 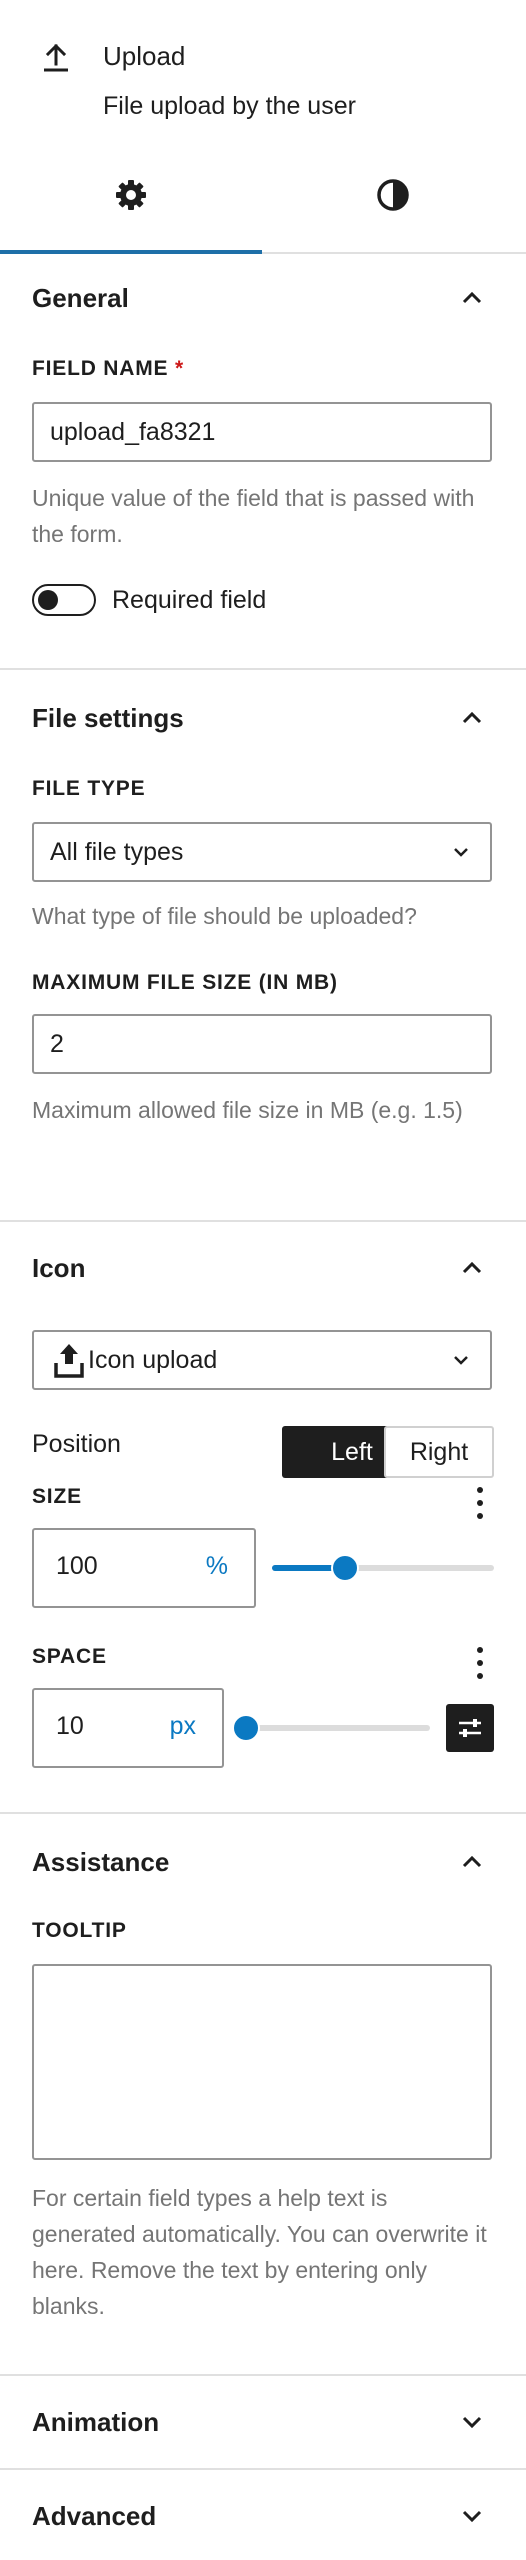 I want to click on panel-file-settings-title: File settings, so click(x=108, y=718).